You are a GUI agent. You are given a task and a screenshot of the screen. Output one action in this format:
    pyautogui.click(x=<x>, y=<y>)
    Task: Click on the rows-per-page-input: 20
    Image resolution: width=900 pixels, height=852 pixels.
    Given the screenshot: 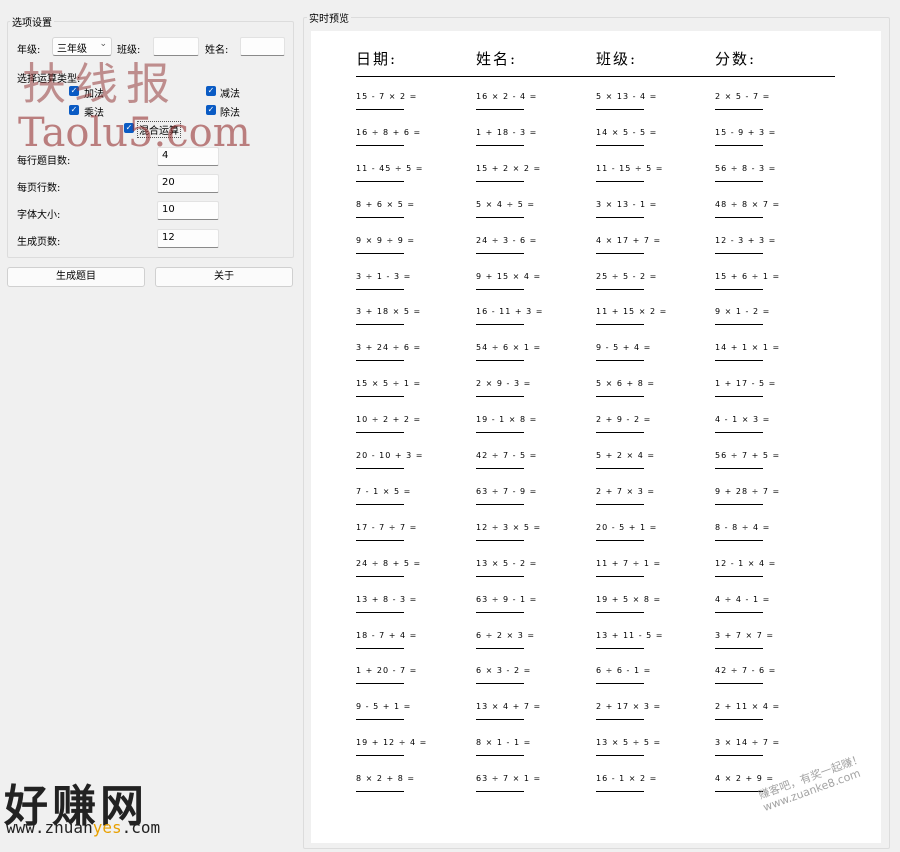 What is the action you would take?
    pyautogui.click(x=188, y=183)
    